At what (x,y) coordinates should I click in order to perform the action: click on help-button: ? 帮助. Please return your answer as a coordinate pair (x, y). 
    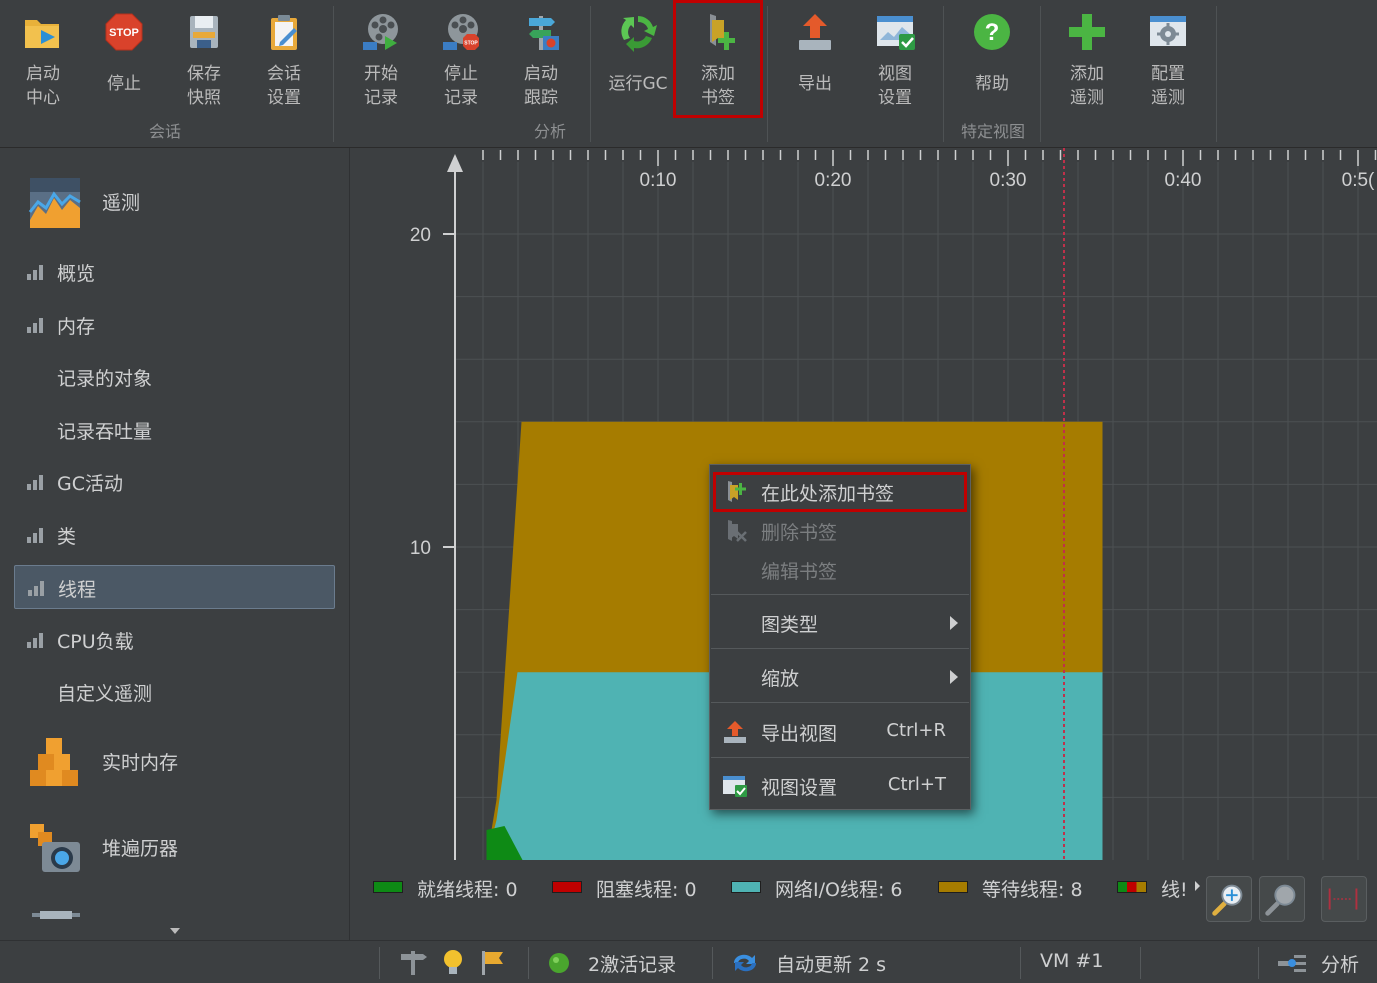
    Looking at the image, I should click on (992, 60).